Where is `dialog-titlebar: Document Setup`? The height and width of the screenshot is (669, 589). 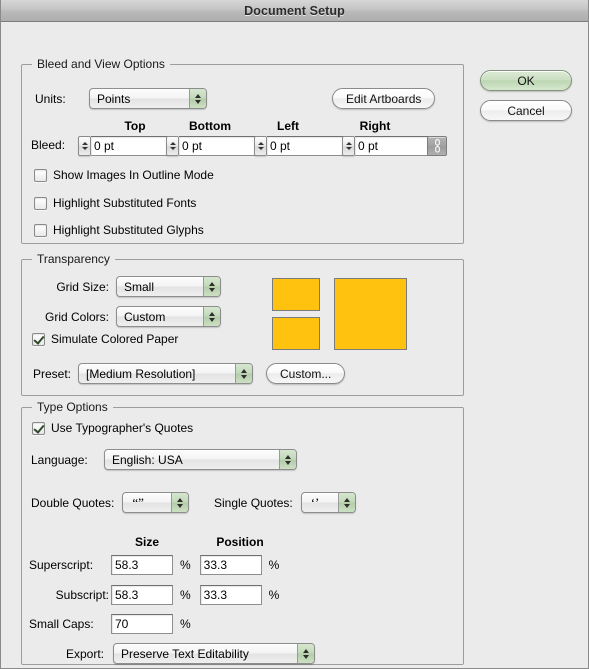 dialog-titlebar: Document Setup is located at coordinates (294, 11).